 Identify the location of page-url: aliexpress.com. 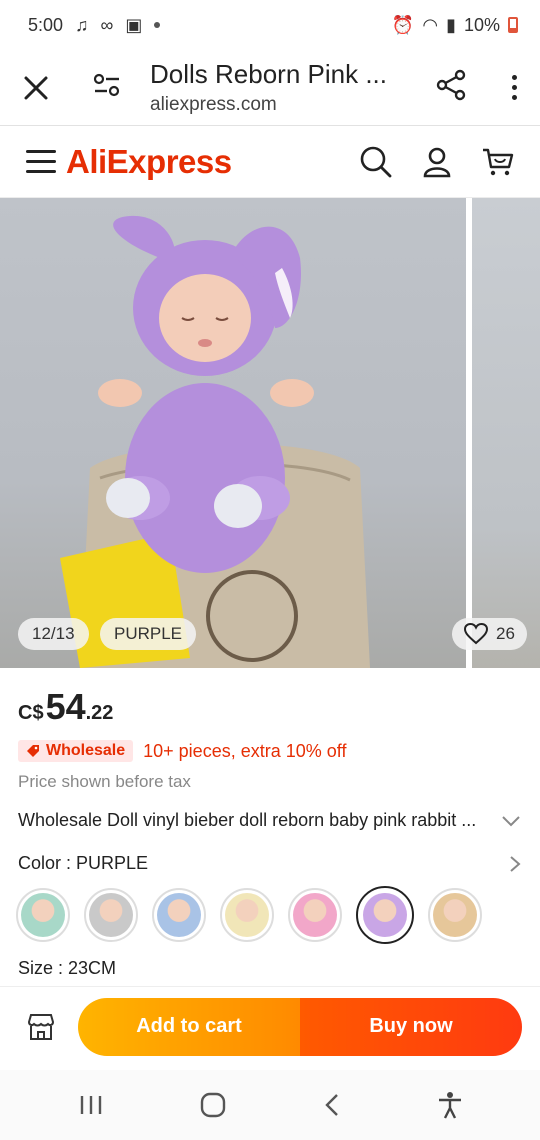
(213, 104).